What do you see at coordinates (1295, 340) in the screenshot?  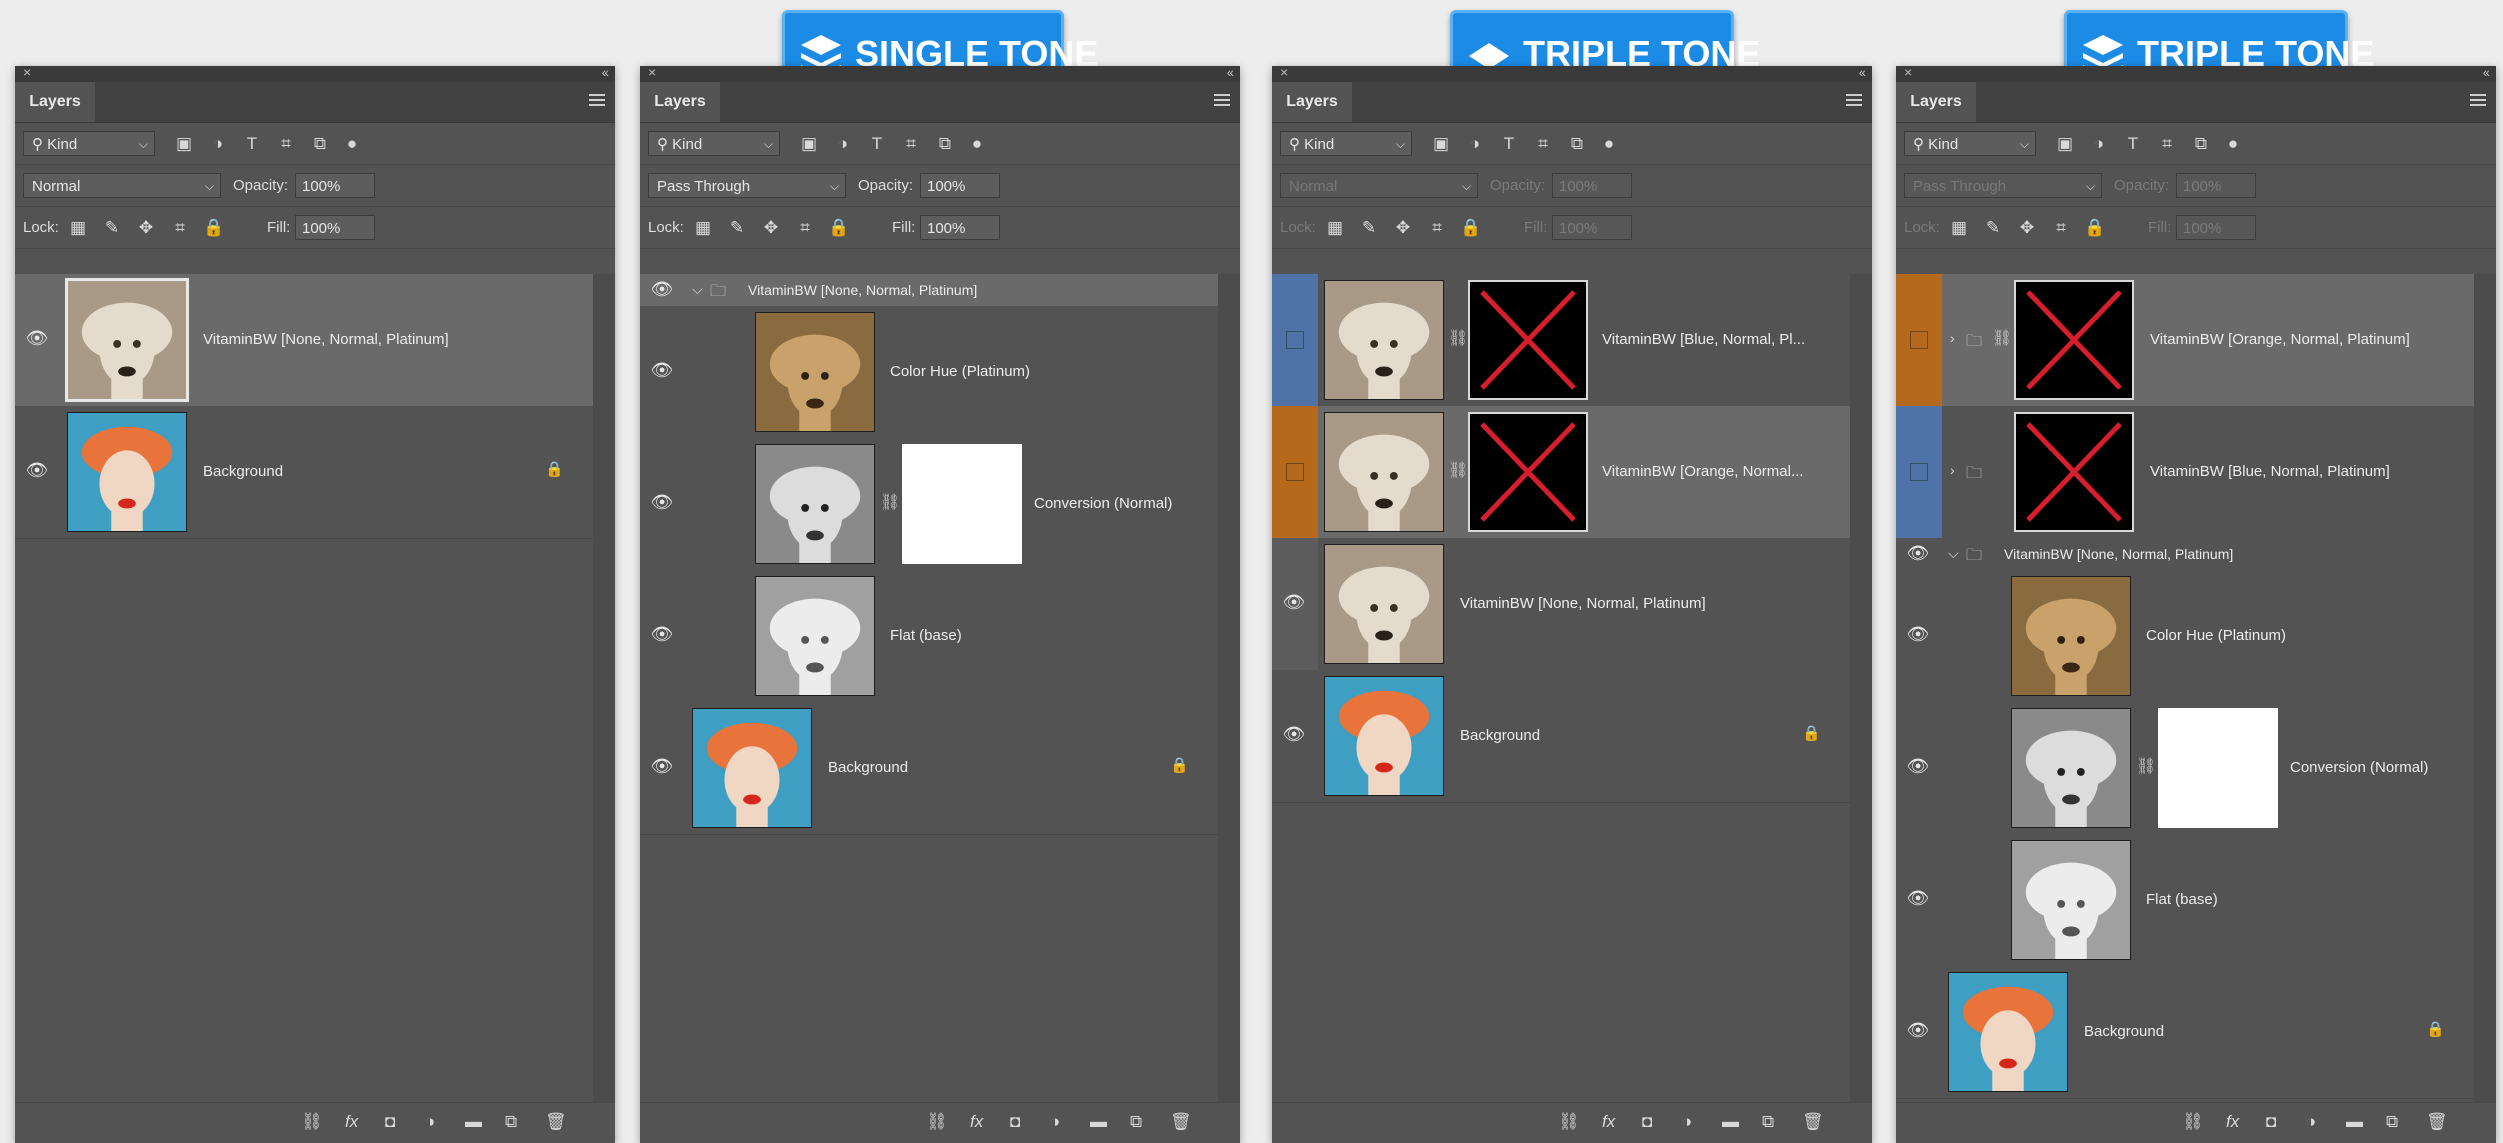 I see `visibility-checkbox` at bounding box center [1295, 340].